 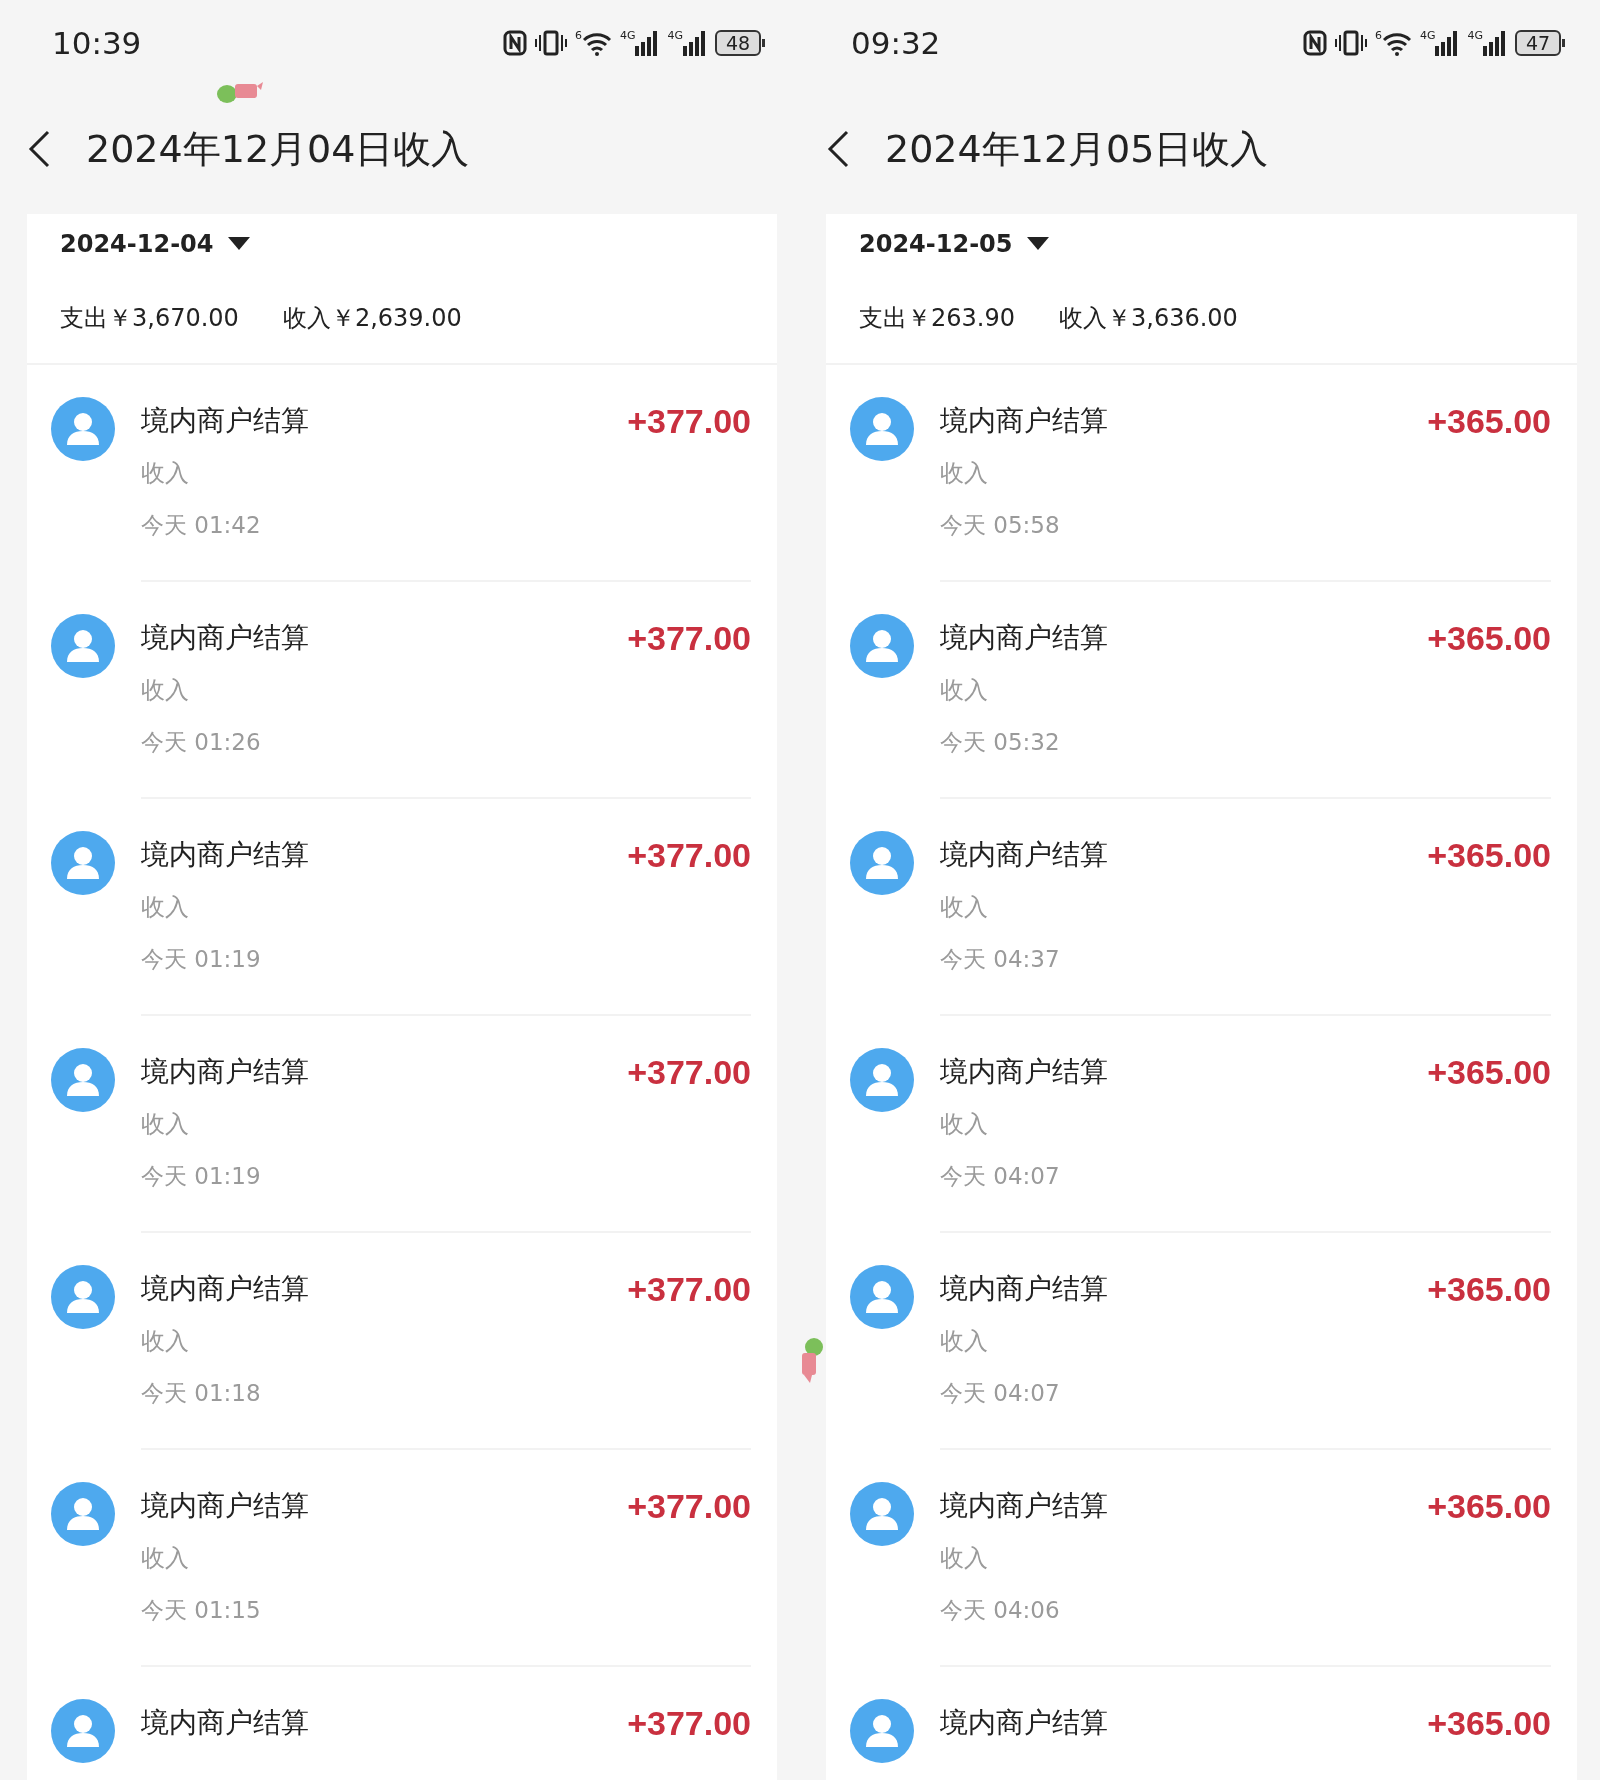 I want to click on date-picker: 2024-12-05, so click(x=954, y=244).